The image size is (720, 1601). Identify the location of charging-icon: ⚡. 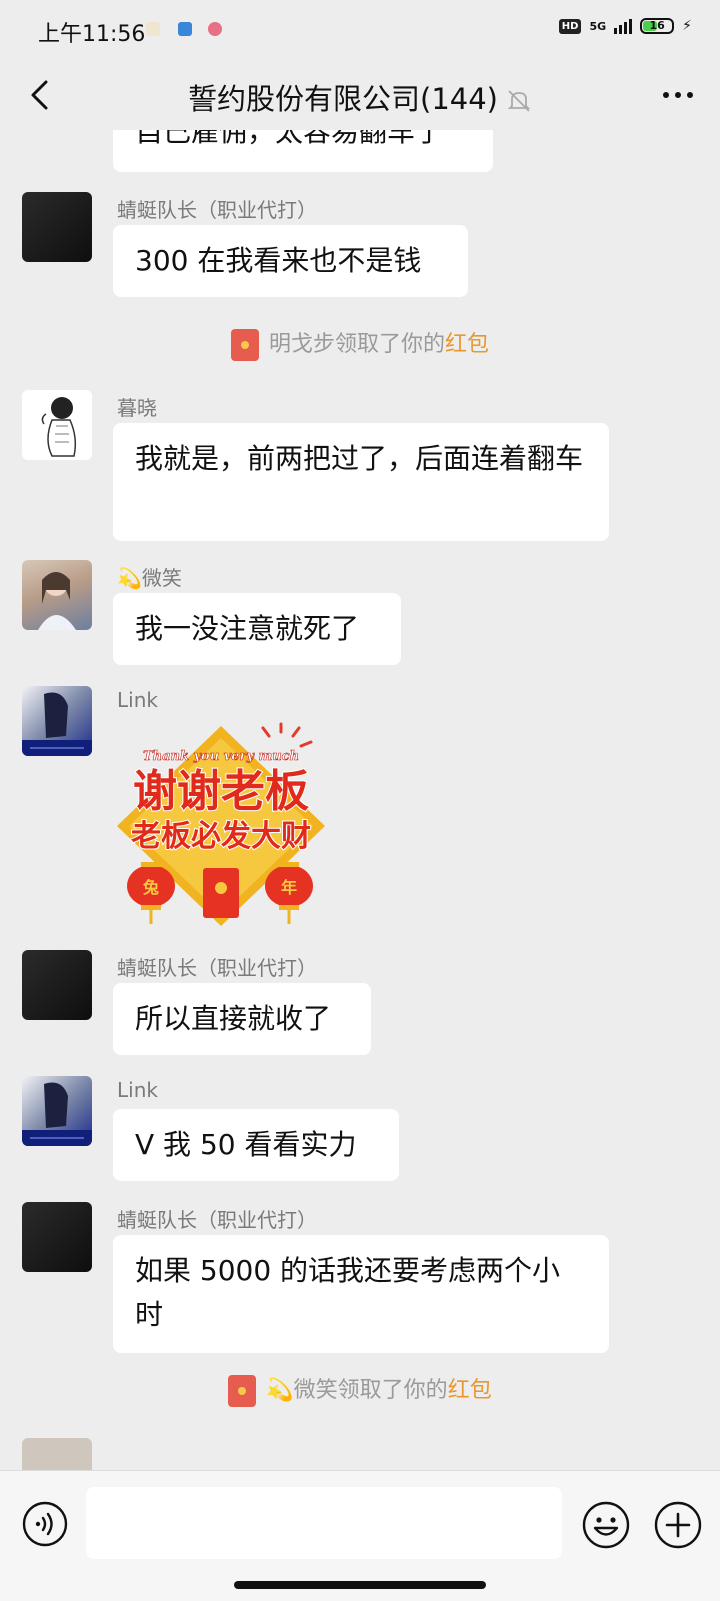
(687, 26).